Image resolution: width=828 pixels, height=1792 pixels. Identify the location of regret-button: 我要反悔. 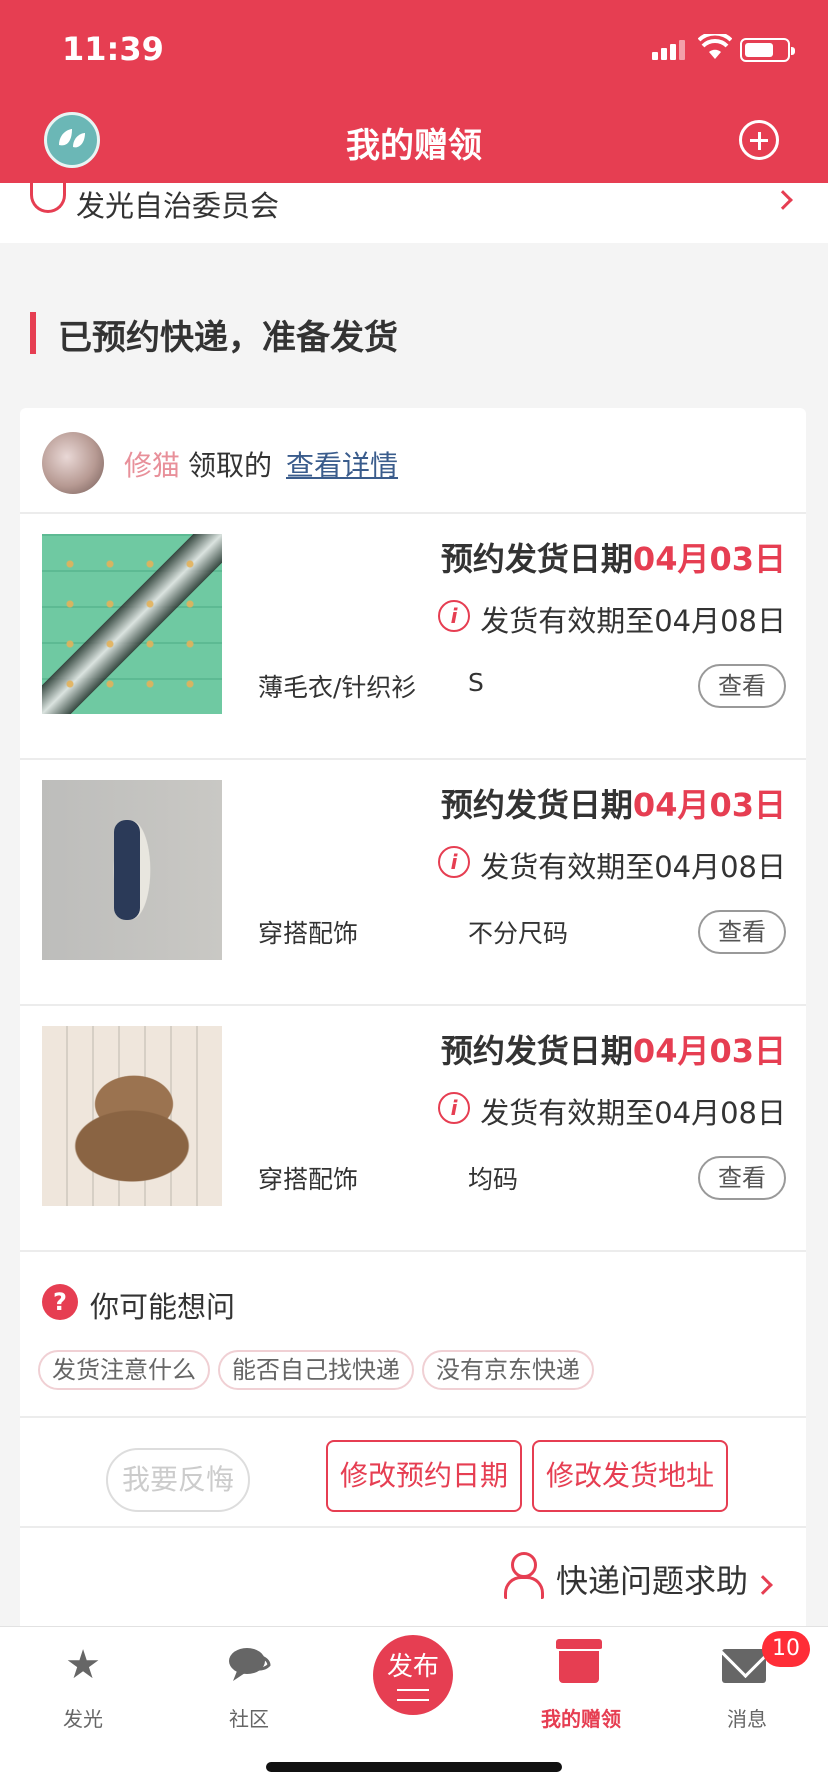
(178, 1480).